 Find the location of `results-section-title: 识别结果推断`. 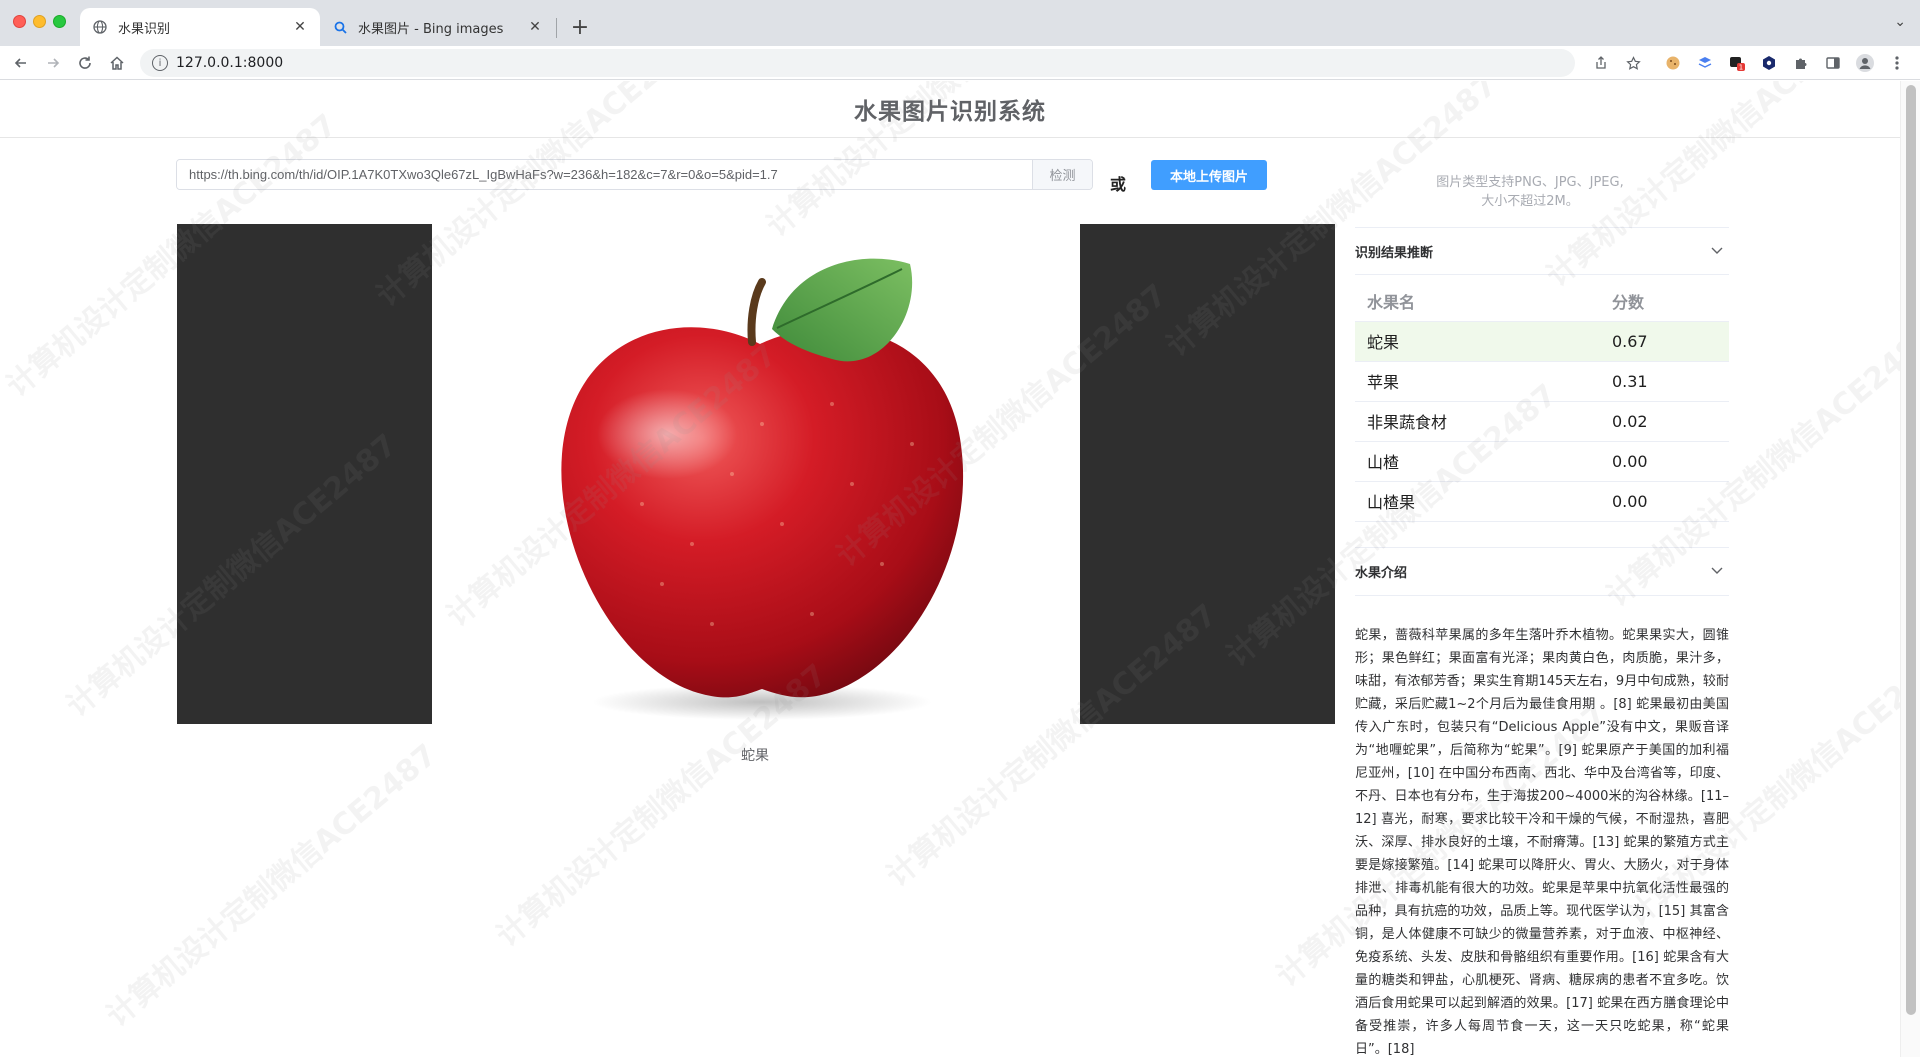

results-section-title: 识别结果推断 is located at coordinates (1394, 253).